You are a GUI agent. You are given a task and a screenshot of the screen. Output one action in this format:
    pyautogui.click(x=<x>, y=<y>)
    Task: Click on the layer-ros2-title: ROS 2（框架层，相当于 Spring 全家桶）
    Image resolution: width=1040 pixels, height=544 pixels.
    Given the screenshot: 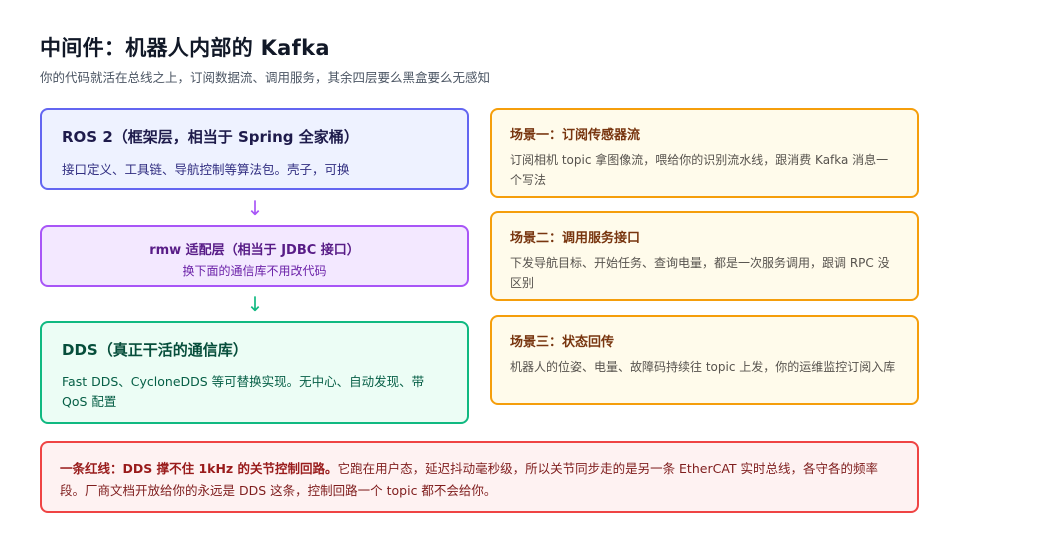 What is the action you would take?
    pyautogui.click(x=210, y=137)
    